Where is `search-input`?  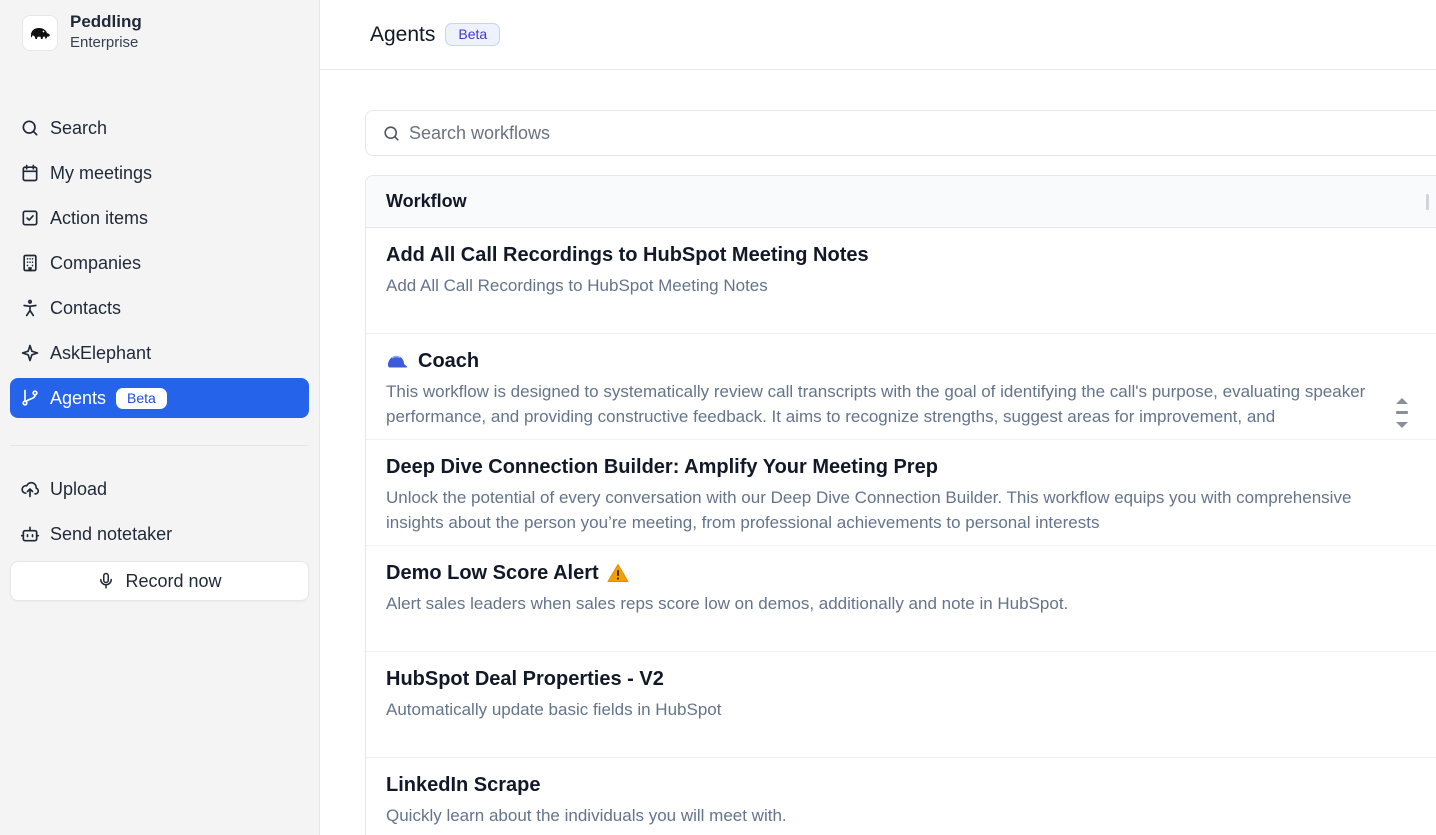 search-input is located at coordinates (859, 133).